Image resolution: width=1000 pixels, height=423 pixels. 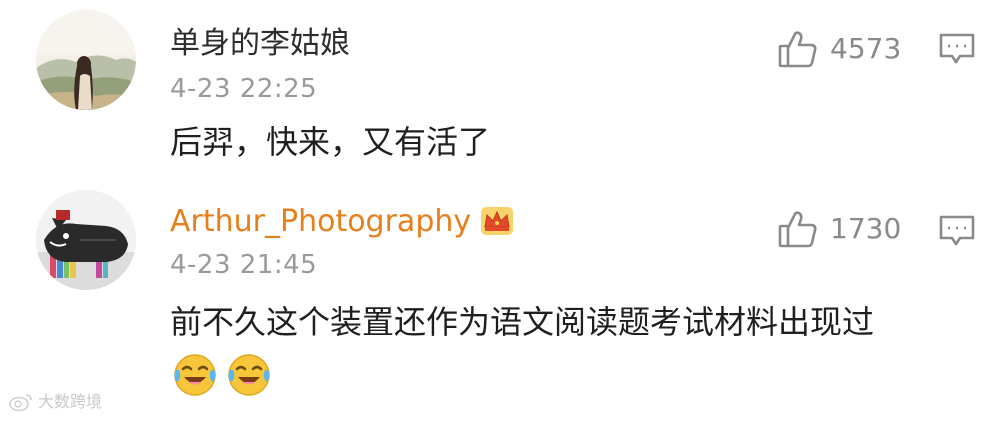 I want to click on comment-timestamp: 4-23 21:45, so click(x=244, y=265).